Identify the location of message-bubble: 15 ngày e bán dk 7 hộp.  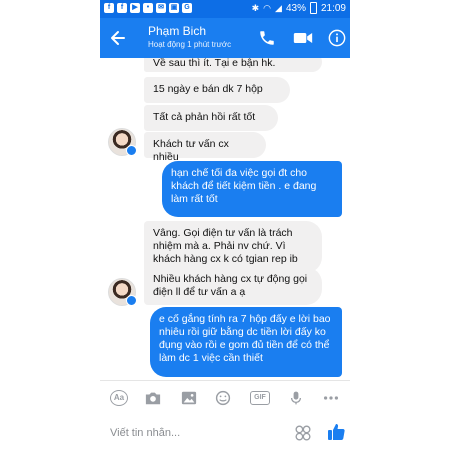
(217, 90).